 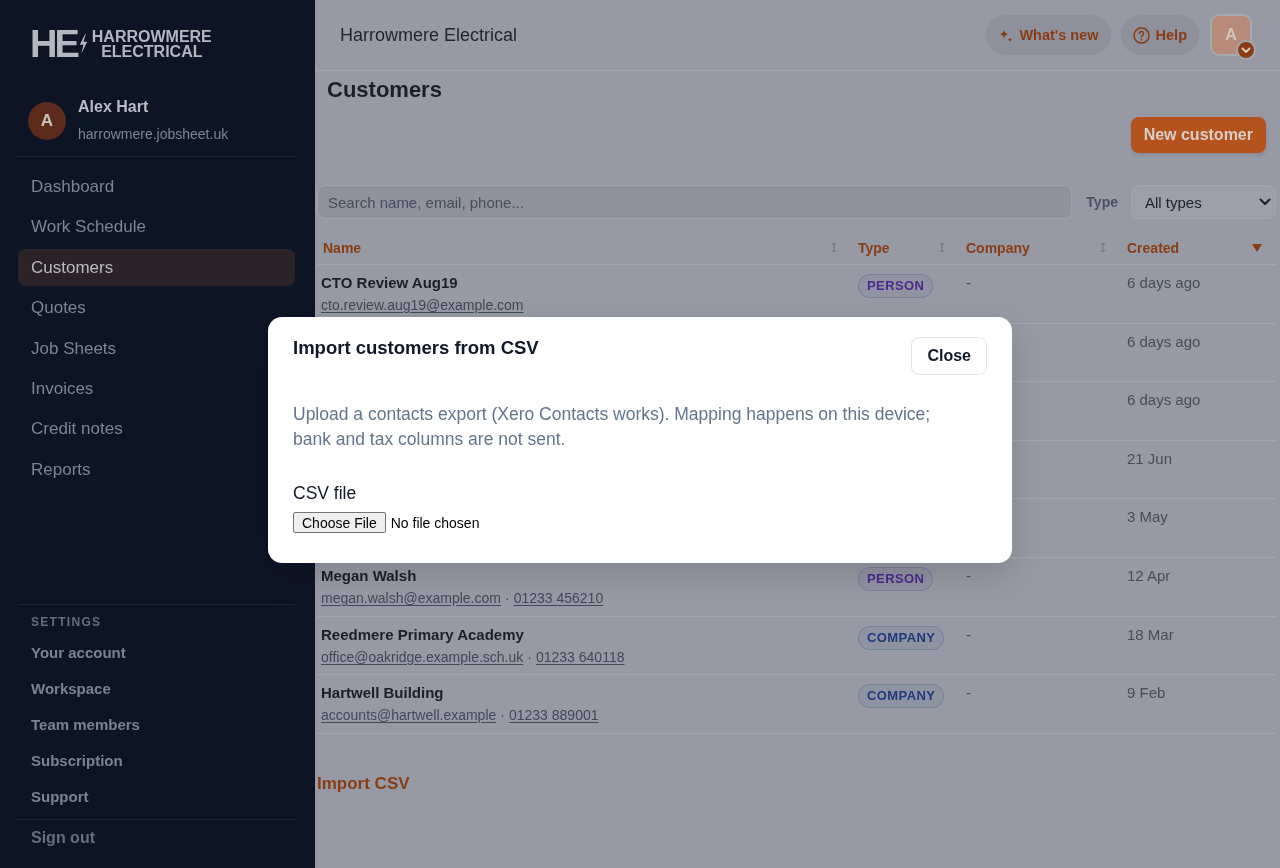 I want to click on app-title: Harrowmere Electrical, so click(x=429, y=35).